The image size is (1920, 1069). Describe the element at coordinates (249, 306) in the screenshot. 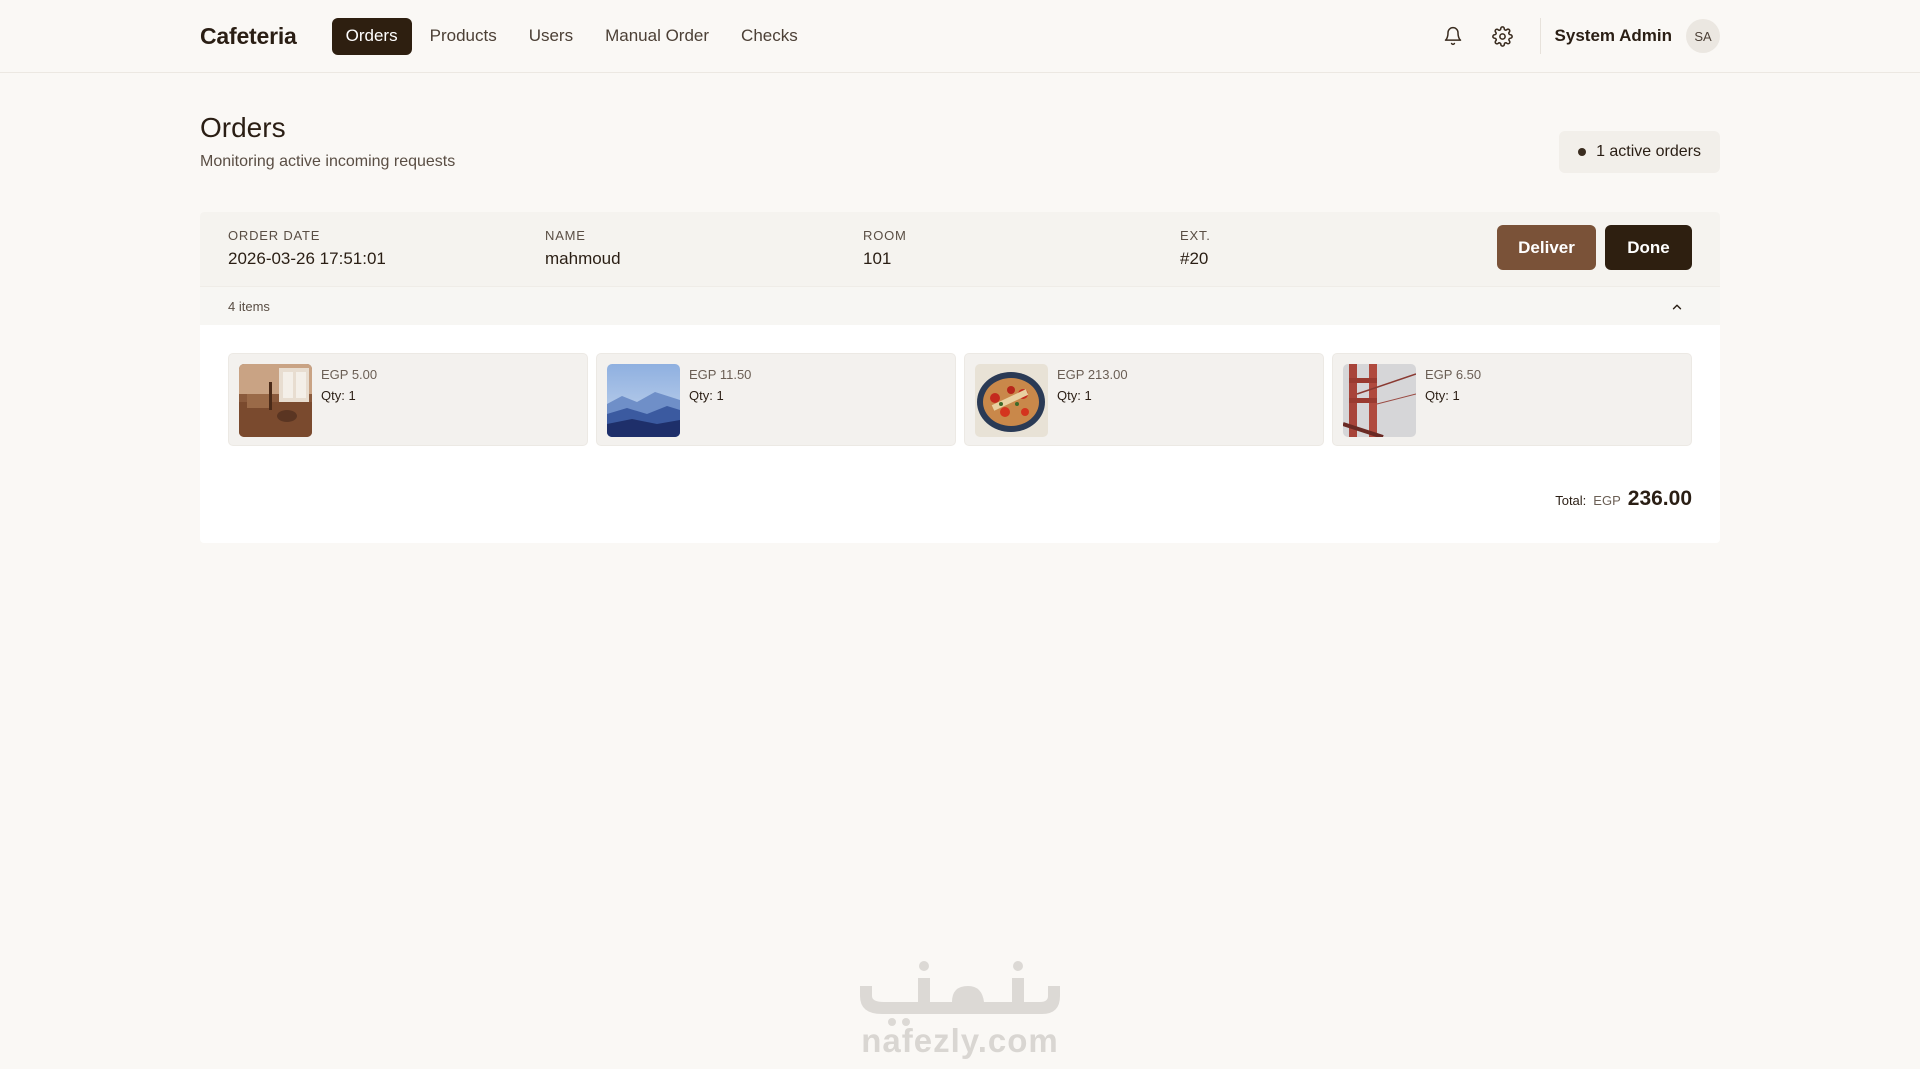

I see `items-count: 4 items` at that location.